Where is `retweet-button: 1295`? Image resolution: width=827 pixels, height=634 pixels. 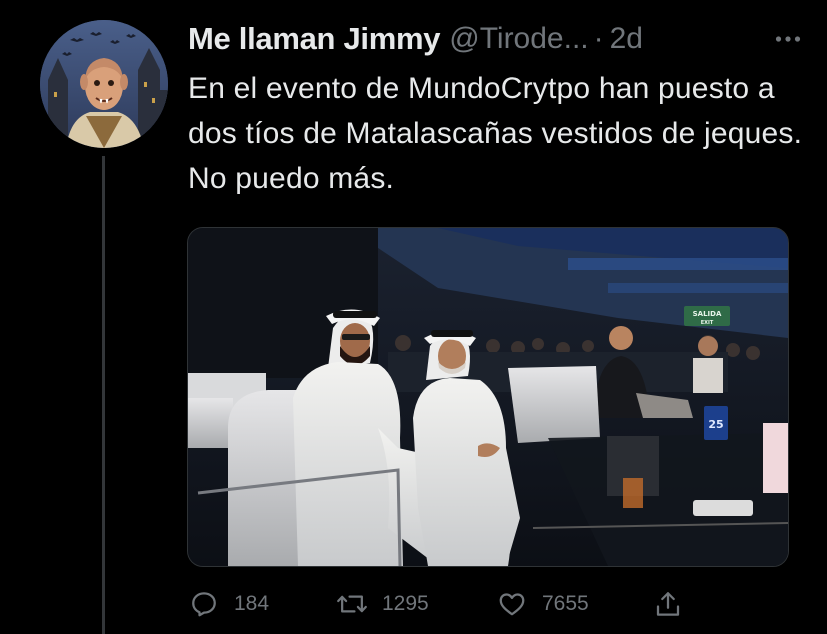
retweet-button: 1295 is located at coordinates (382, 604).